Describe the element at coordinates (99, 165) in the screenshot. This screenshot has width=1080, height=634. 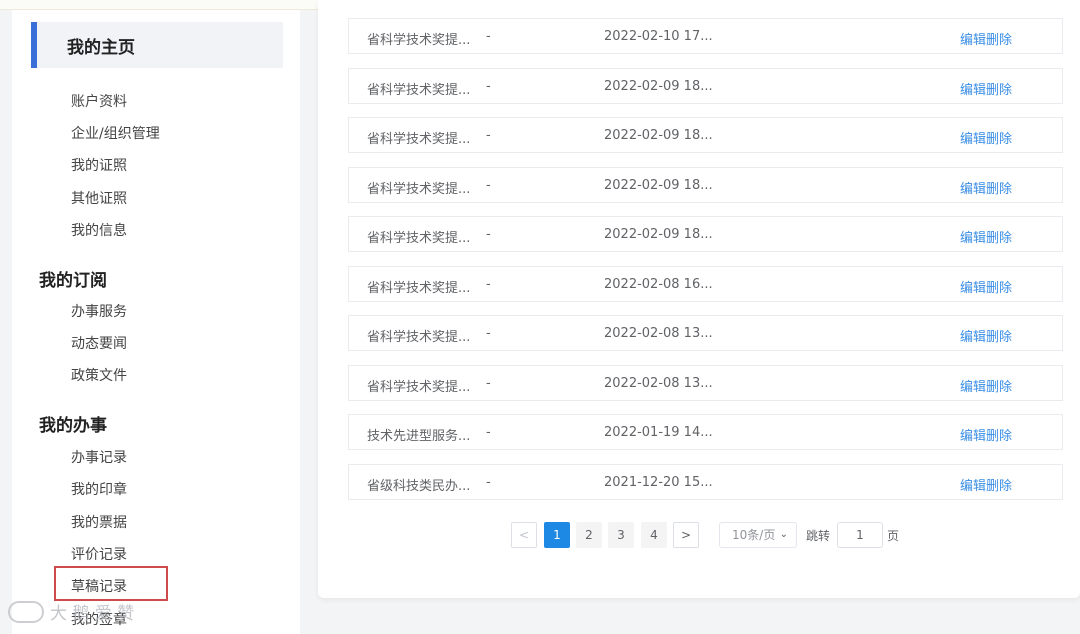
I see `sidebar-item-my-licenses: 我的证照` at that location.